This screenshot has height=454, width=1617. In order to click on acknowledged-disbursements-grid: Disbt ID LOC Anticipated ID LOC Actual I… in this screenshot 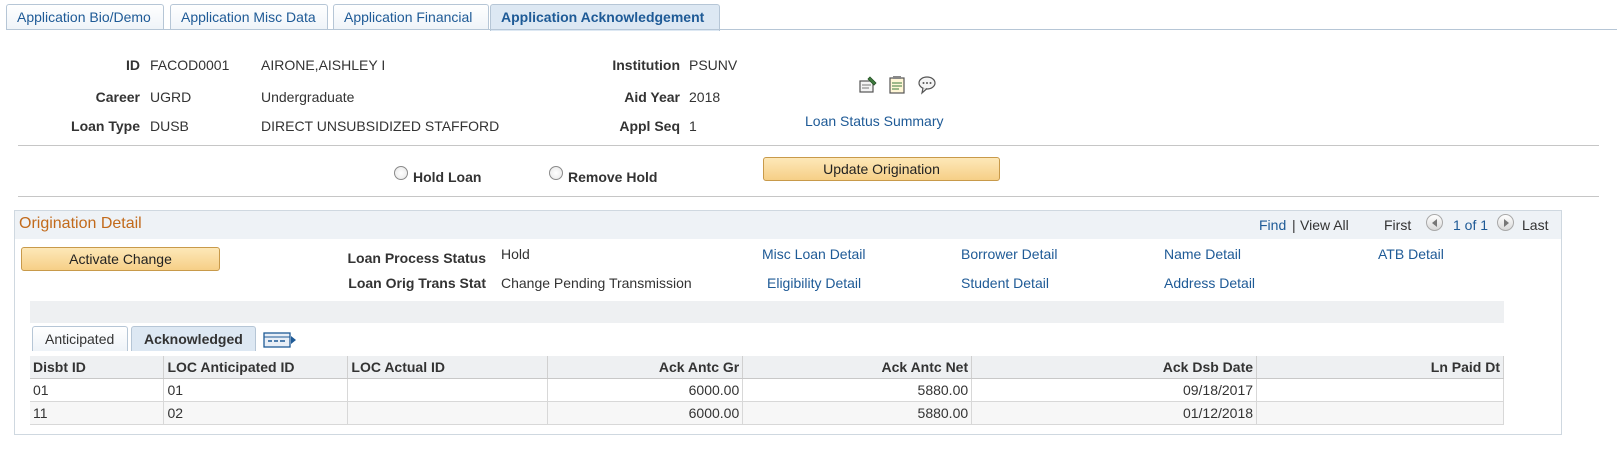, I will do `click(767, 390)`.